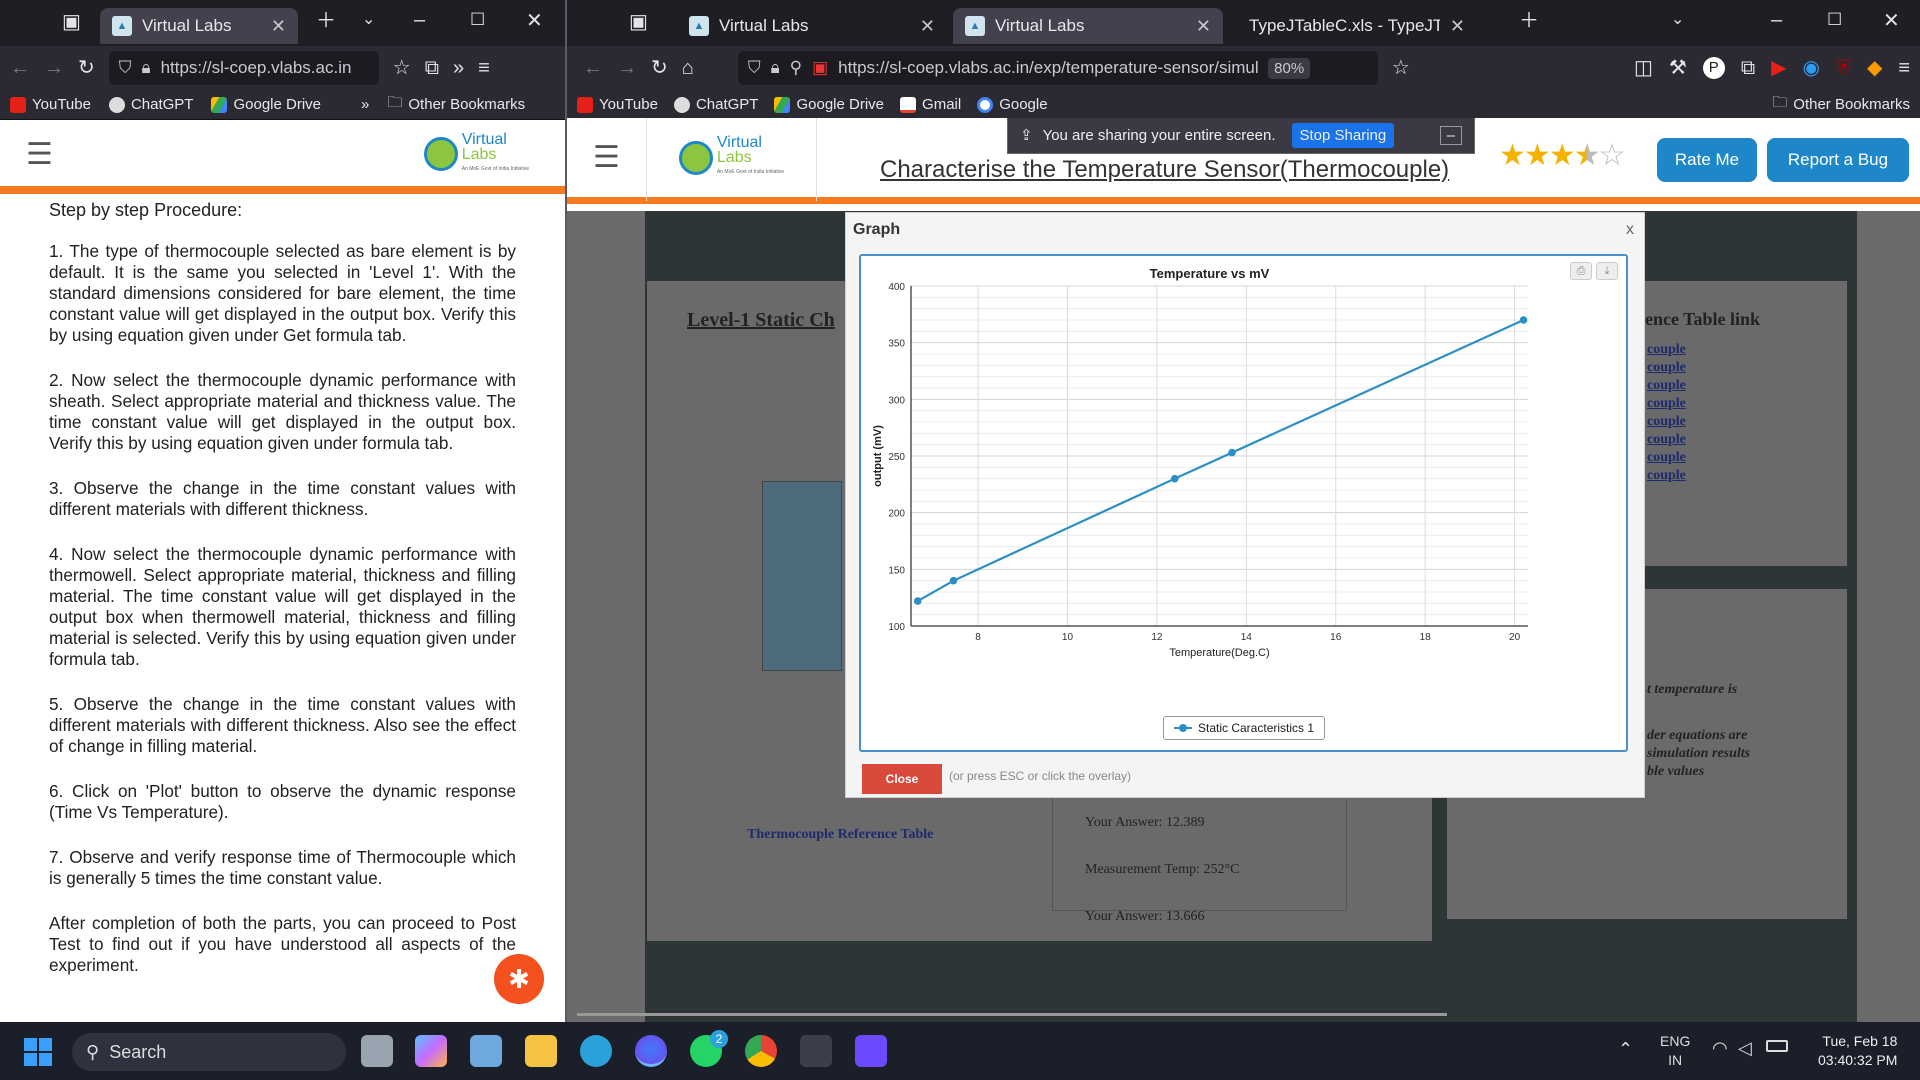 Image resolution: width=1920 pixels, height=1080 pixels. Describe the element at coordinates (812, 26) in the screenshot. I see `right-tab-virtual-labs-1: ▲ Virtual Labs ✕` at that location.